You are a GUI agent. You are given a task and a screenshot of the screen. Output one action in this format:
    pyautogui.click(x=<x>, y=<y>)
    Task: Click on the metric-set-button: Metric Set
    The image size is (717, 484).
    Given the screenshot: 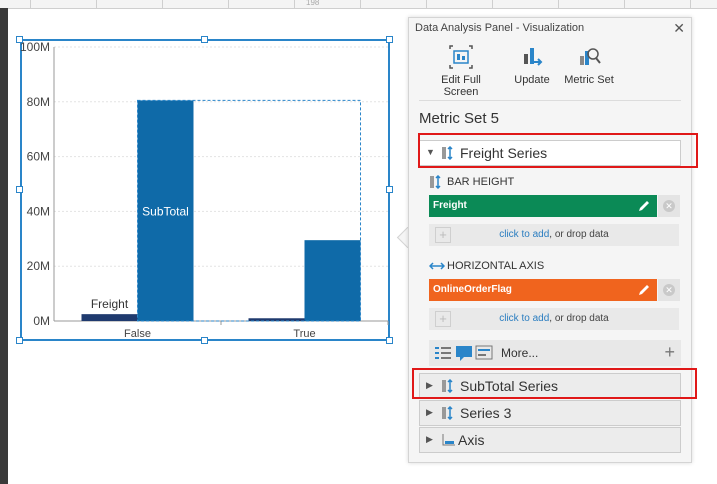 What is the action you would take?
    pyautogui.click(x=589, y=65)
    